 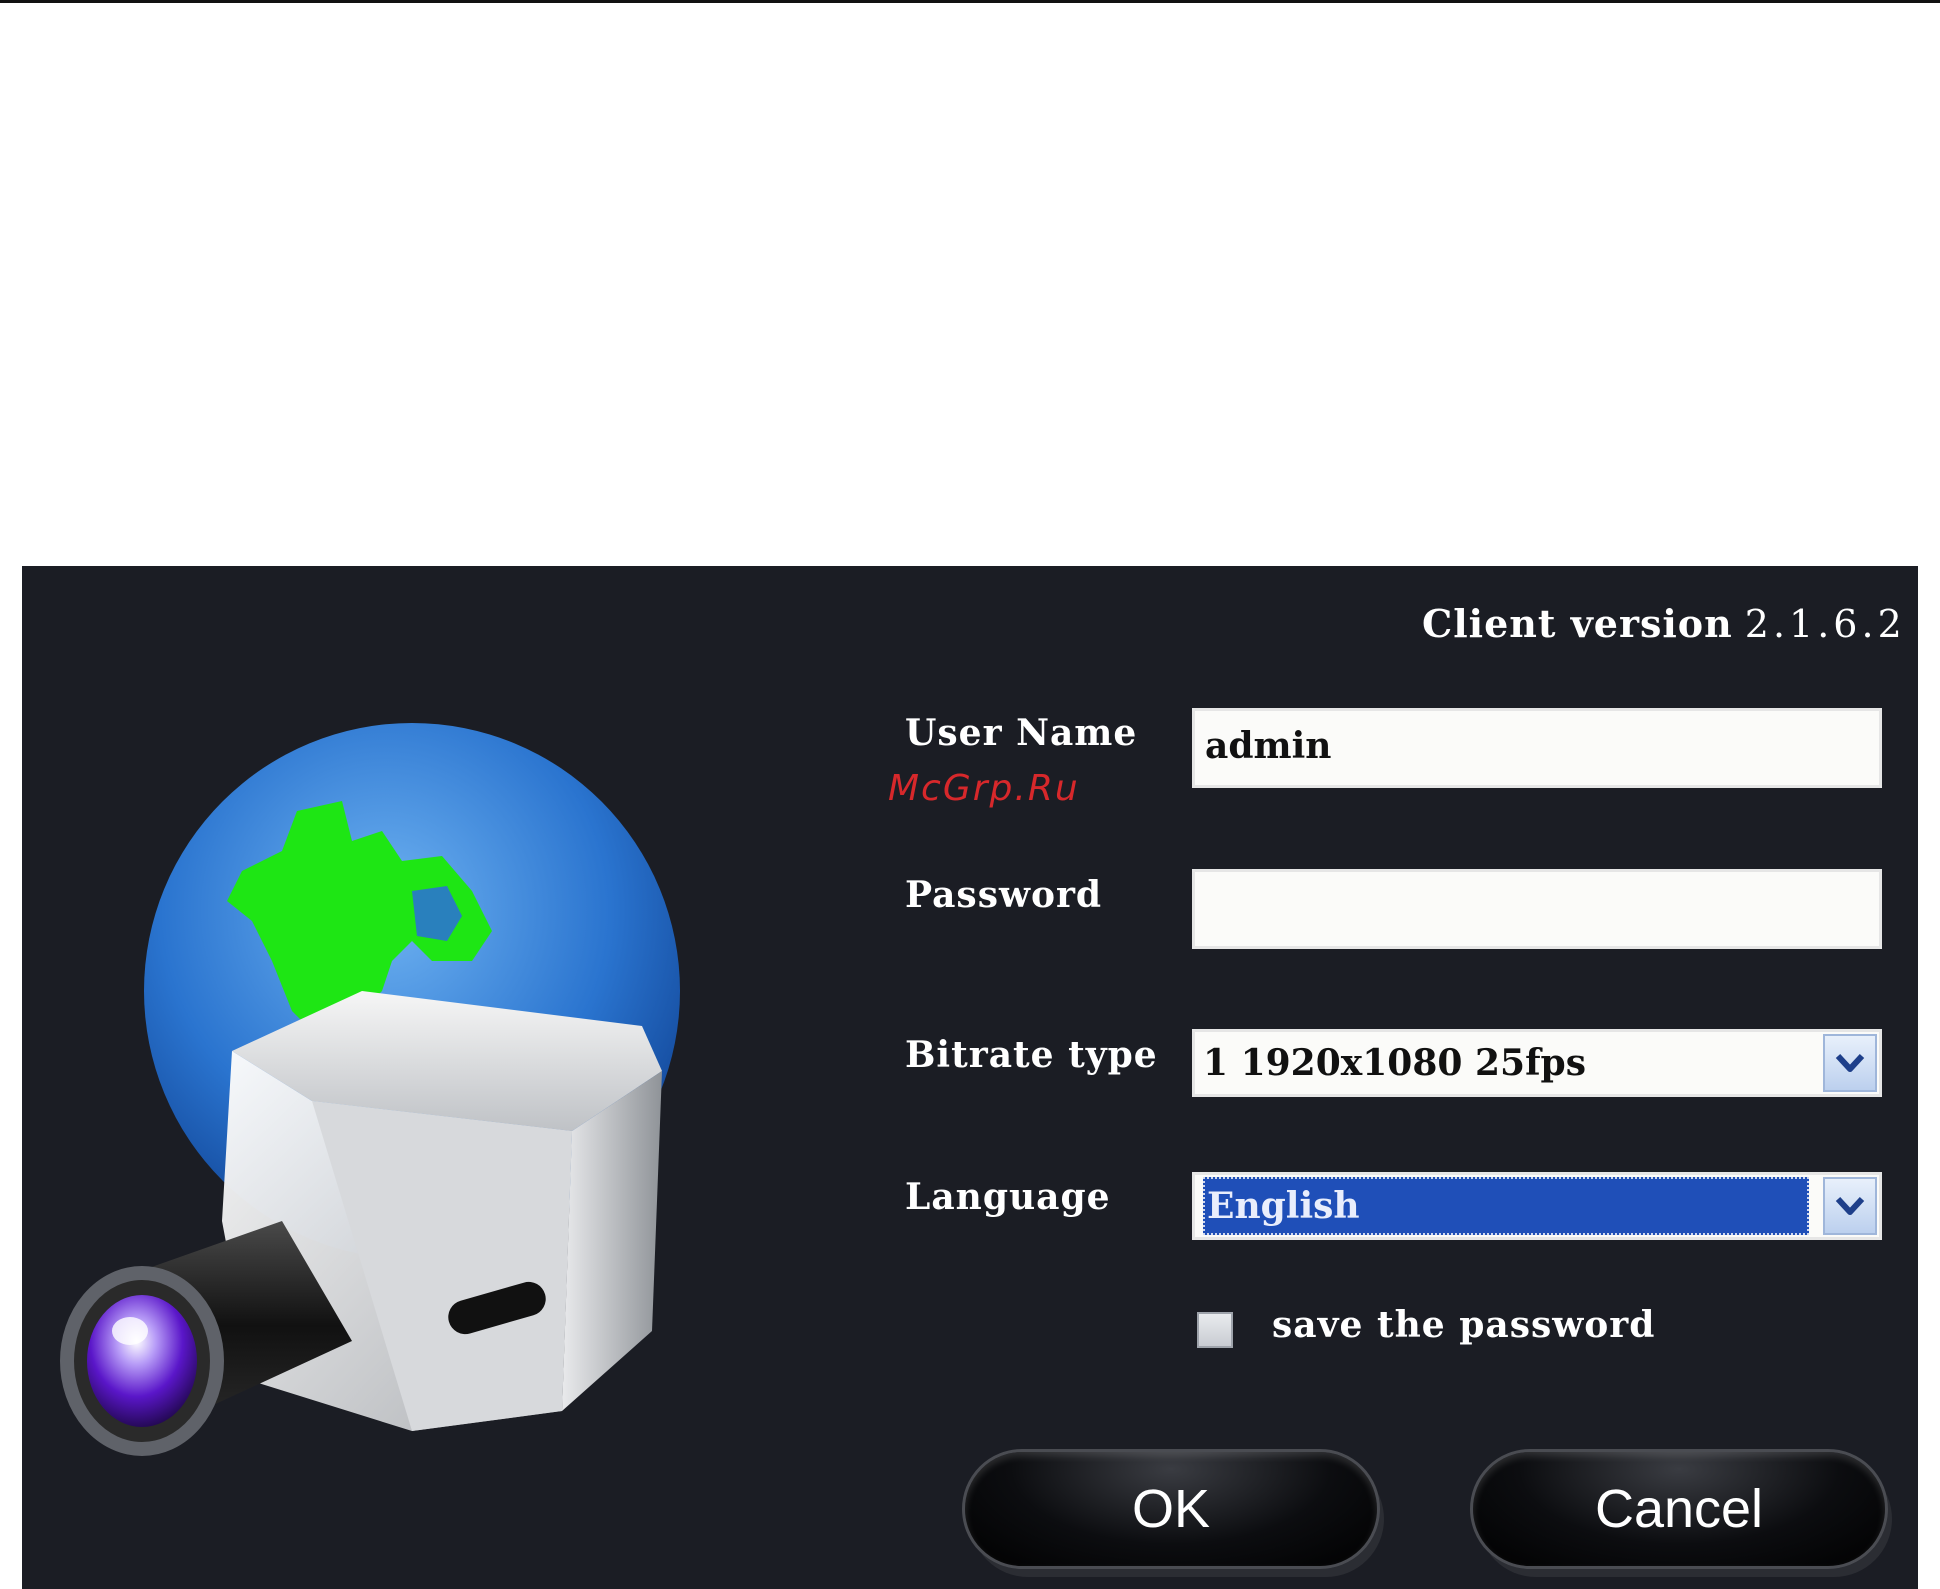 I want to click on bitrate-type-label: Bitrate type, so click(x=1031, y=1055).